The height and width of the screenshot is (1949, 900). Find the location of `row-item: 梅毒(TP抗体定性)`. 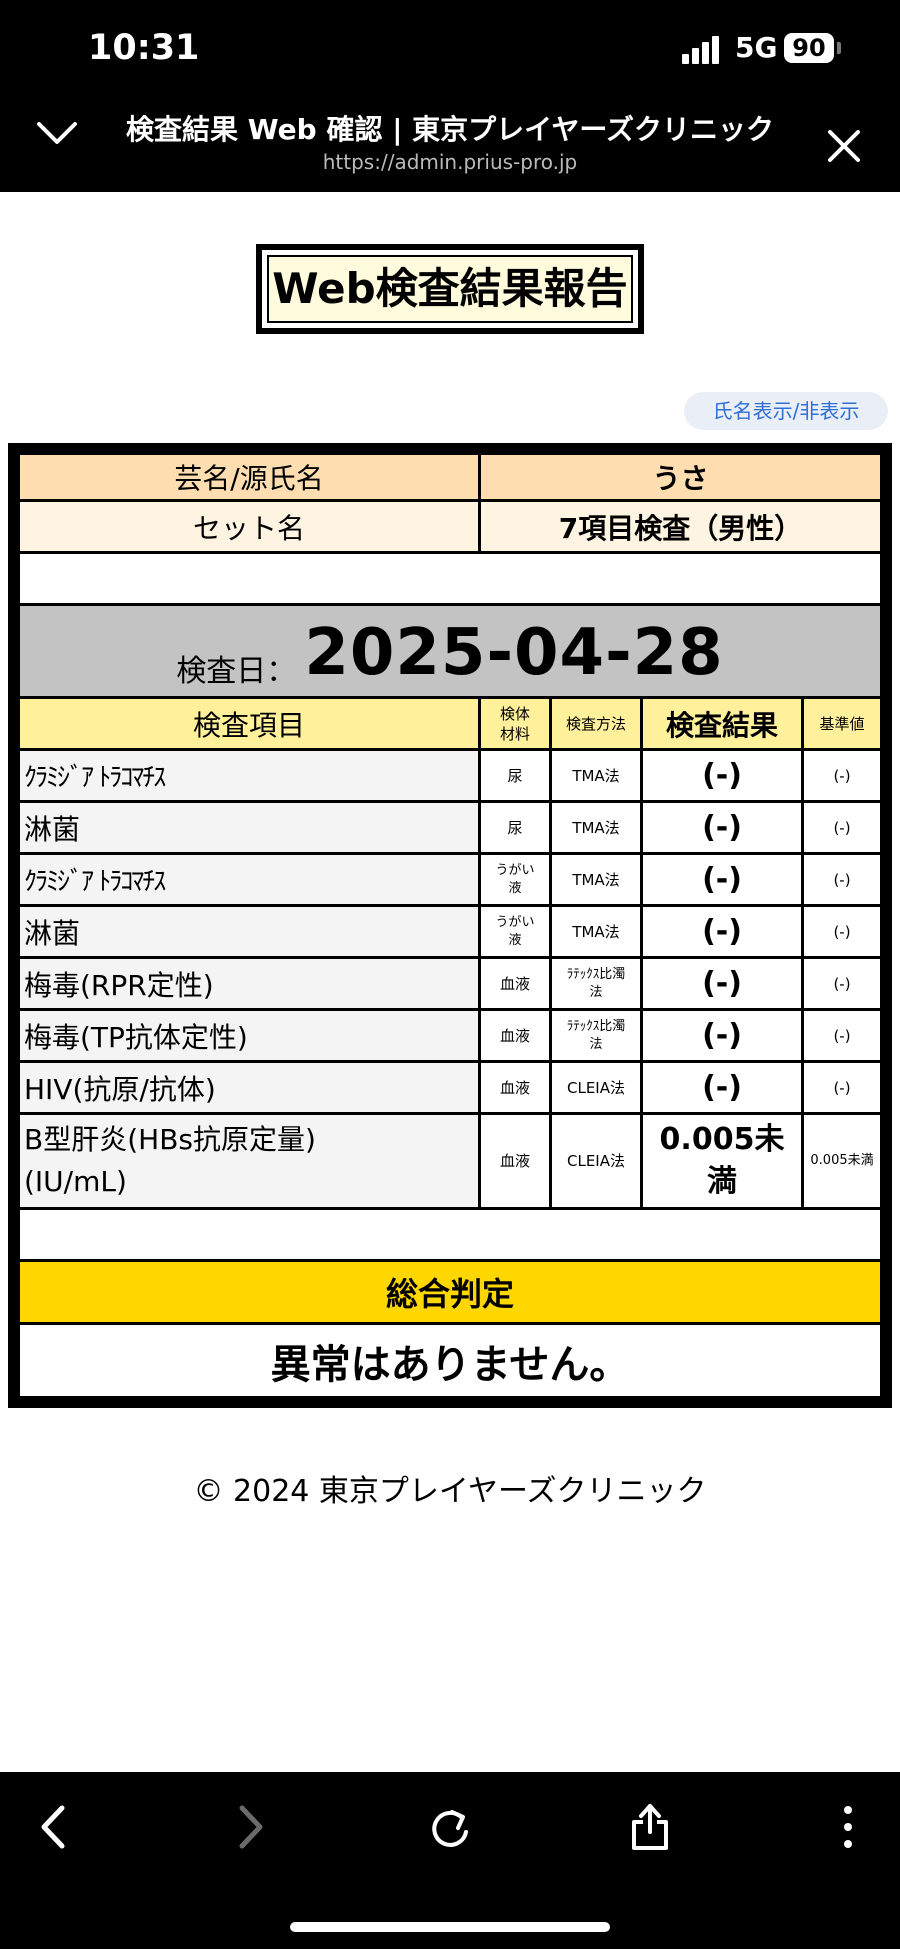

row-item: 梅毒(TP抗体定性) is located at coordinates (249, 1035).